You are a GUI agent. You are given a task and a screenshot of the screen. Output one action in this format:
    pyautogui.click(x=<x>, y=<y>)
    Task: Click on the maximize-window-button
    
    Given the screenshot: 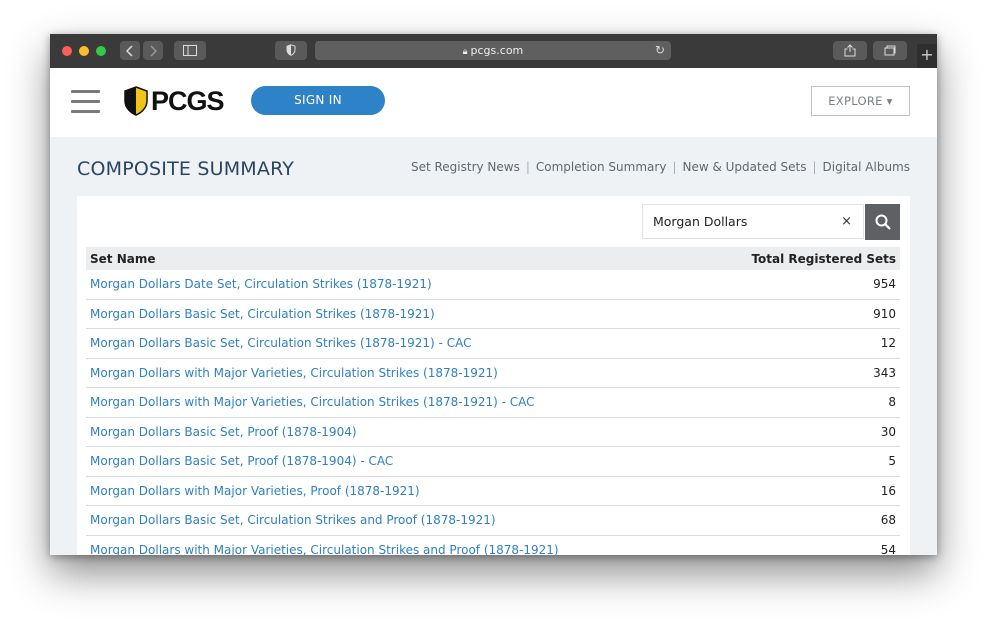 What is the action you would take?
    pyautogui.click(x=101, y=51)
    